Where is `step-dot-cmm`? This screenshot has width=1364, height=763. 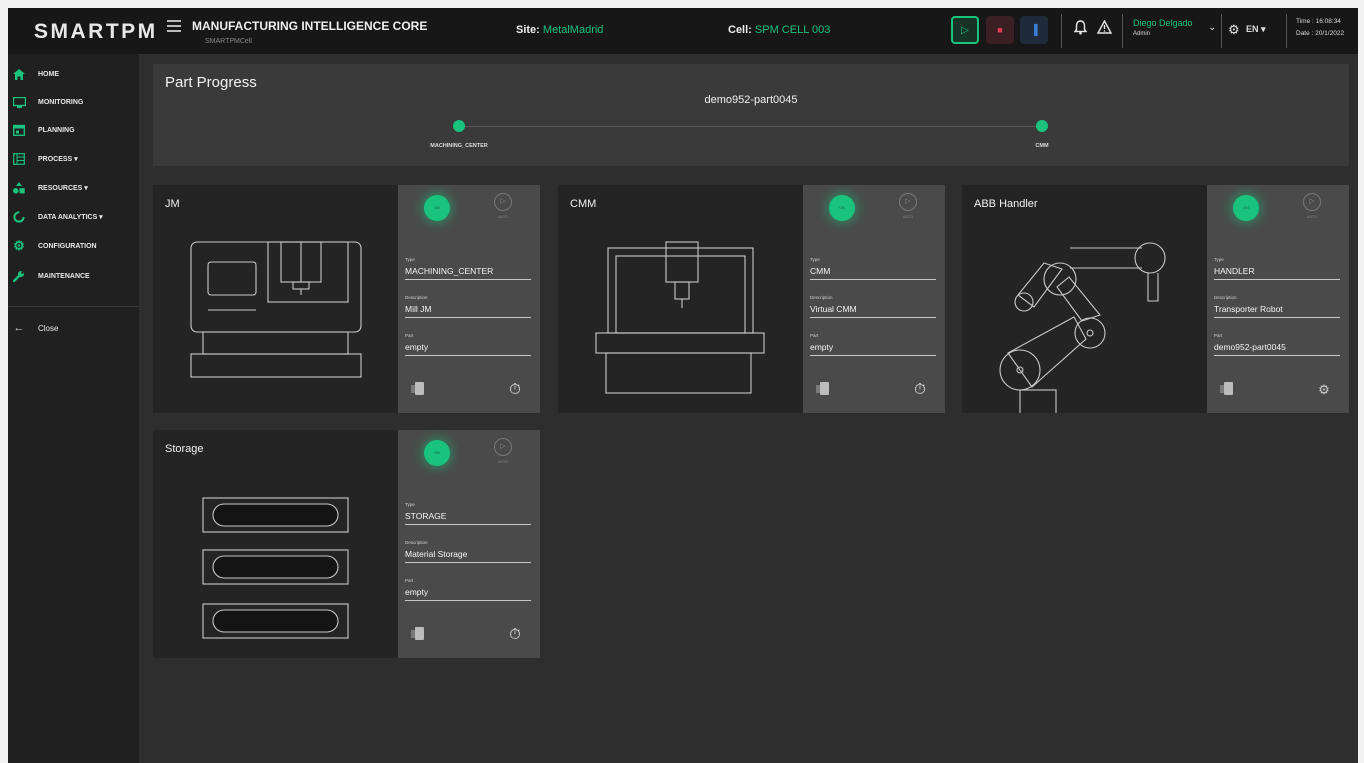 step-dot-cmm is located at coordinates (1042, 126).